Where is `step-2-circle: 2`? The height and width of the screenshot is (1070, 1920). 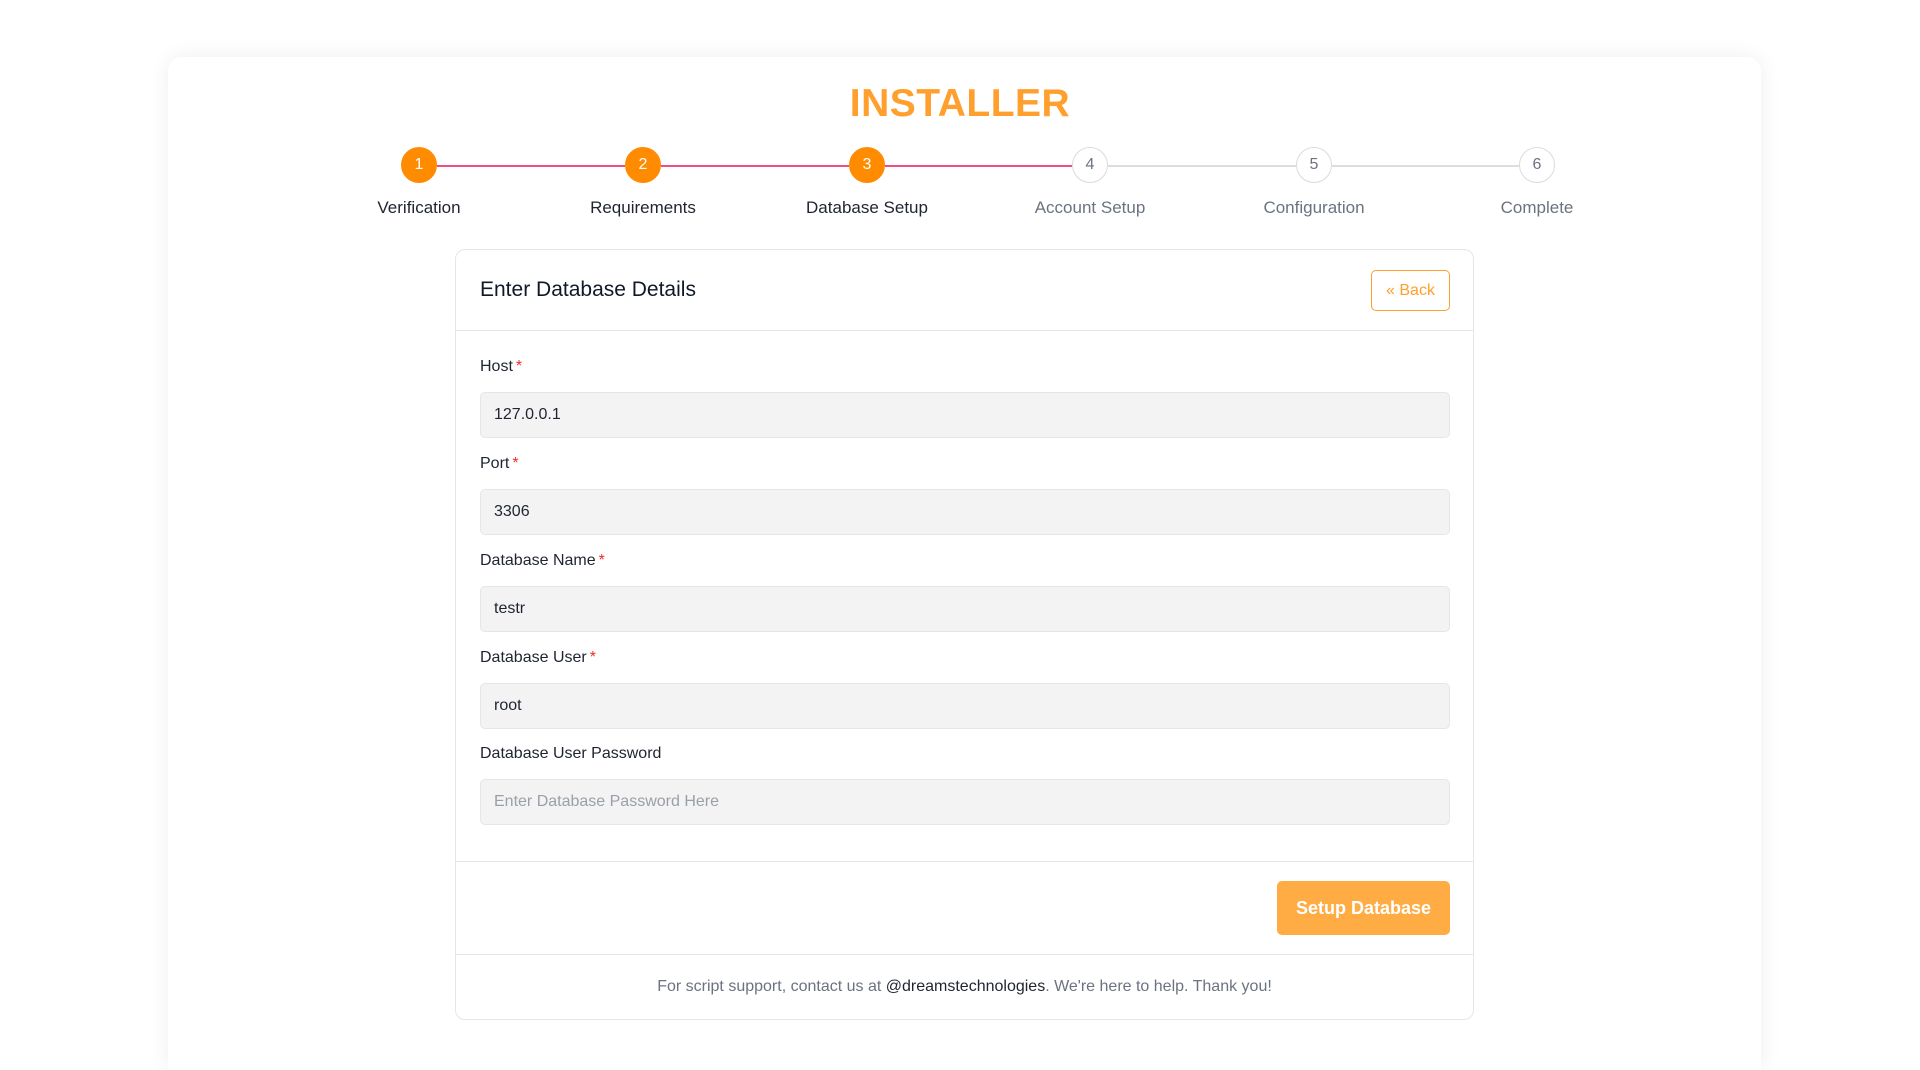
step-2-circle: 2 is located at coordinates (643, 165).